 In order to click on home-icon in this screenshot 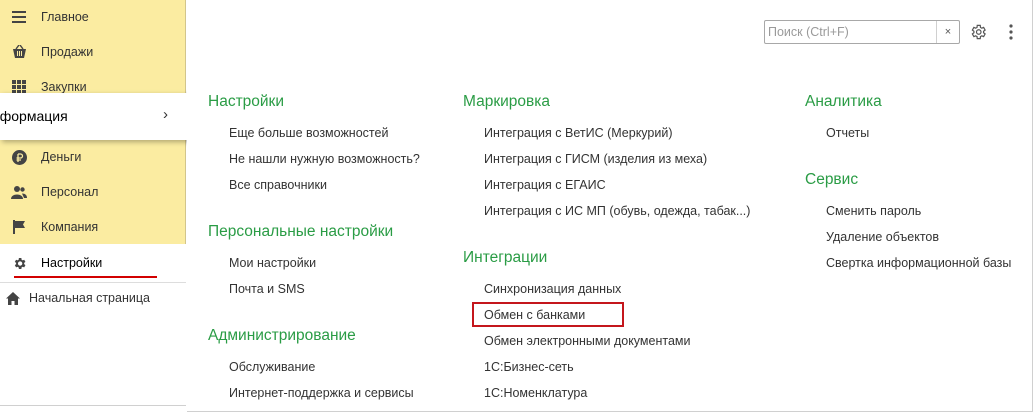, I will do `click(13, 298)`.